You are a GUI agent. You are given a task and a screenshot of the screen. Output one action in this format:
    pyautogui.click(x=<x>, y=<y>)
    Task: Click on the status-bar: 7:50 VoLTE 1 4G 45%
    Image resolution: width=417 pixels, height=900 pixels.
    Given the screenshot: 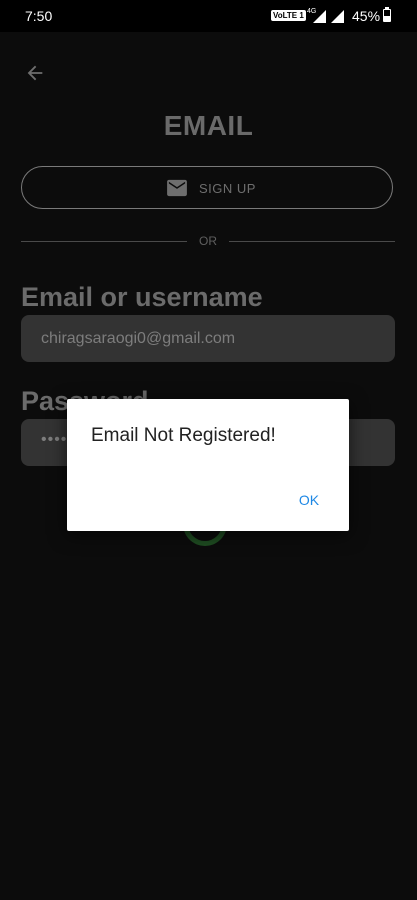 What is the action you would take?
    pyautogui.click(x=208, y=16)
    